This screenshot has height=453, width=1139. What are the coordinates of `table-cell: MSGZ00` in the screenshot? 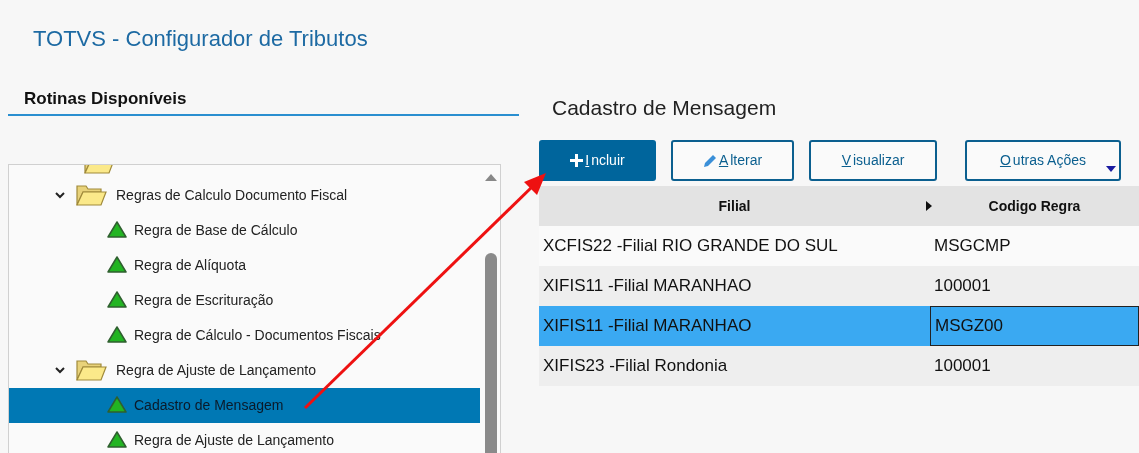 It's located at (1034, 326).